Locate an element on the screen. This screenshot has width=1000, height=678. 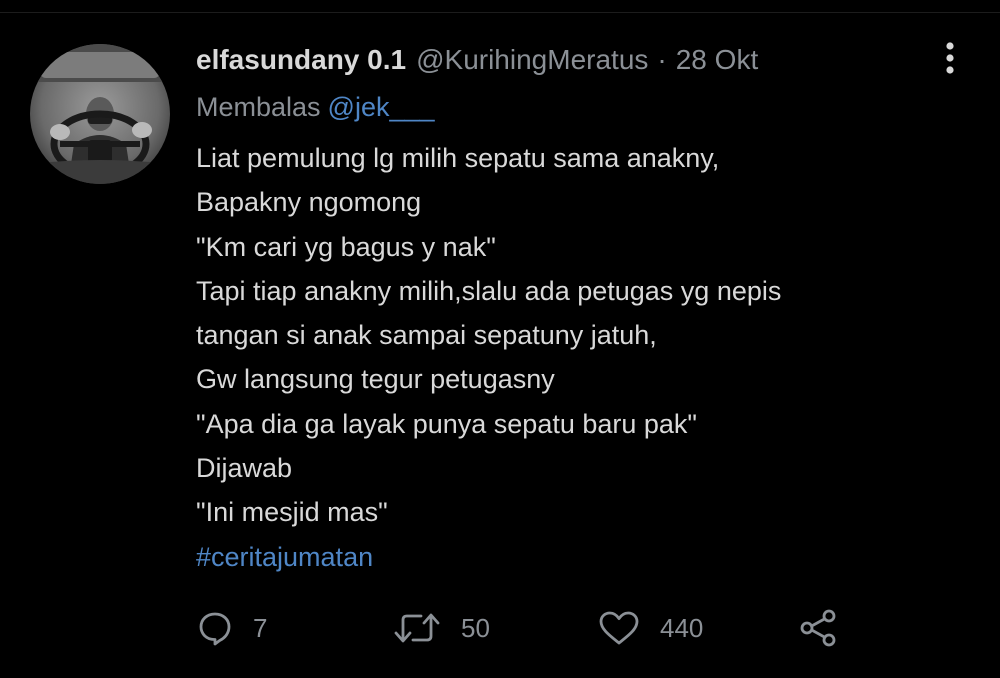
share-icon is located at coordinates (818, 628).